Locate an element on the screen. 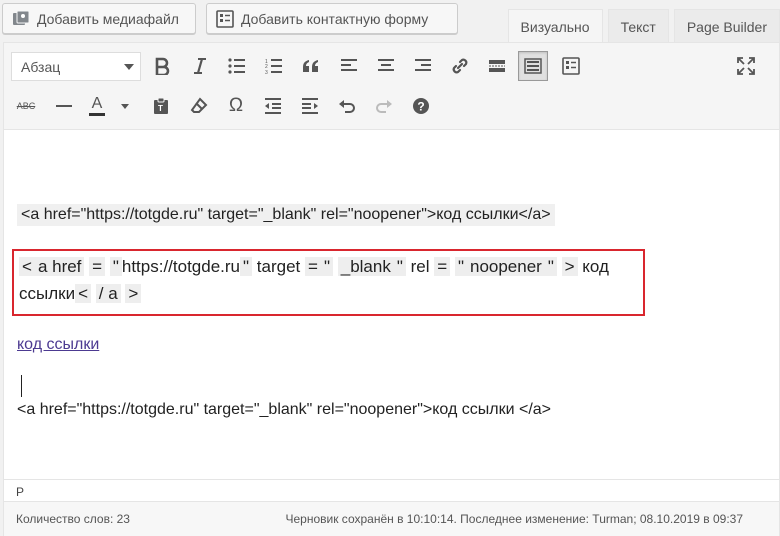 This screenshot has width=780, height=536. special-char-icon: Ω is located at coordinates (236, 105).